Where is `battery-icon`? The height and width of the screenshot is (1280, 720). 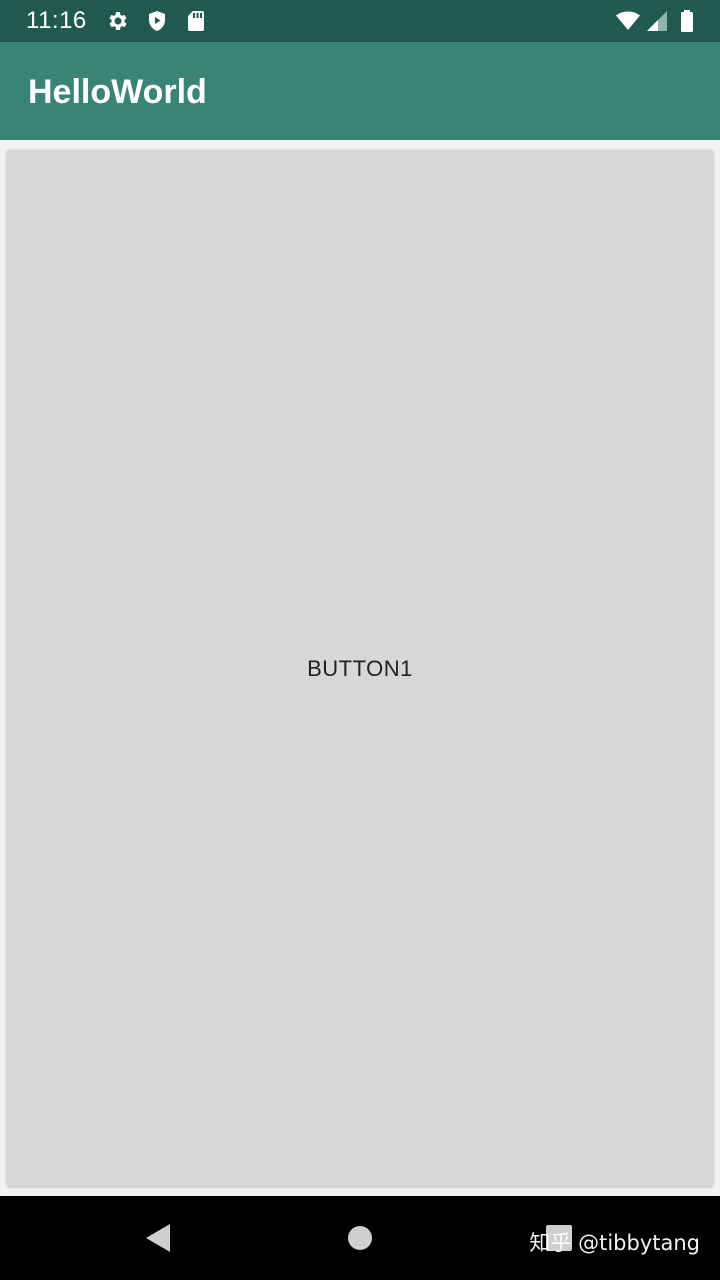 battery-icon is located at coordinates (687, 21).